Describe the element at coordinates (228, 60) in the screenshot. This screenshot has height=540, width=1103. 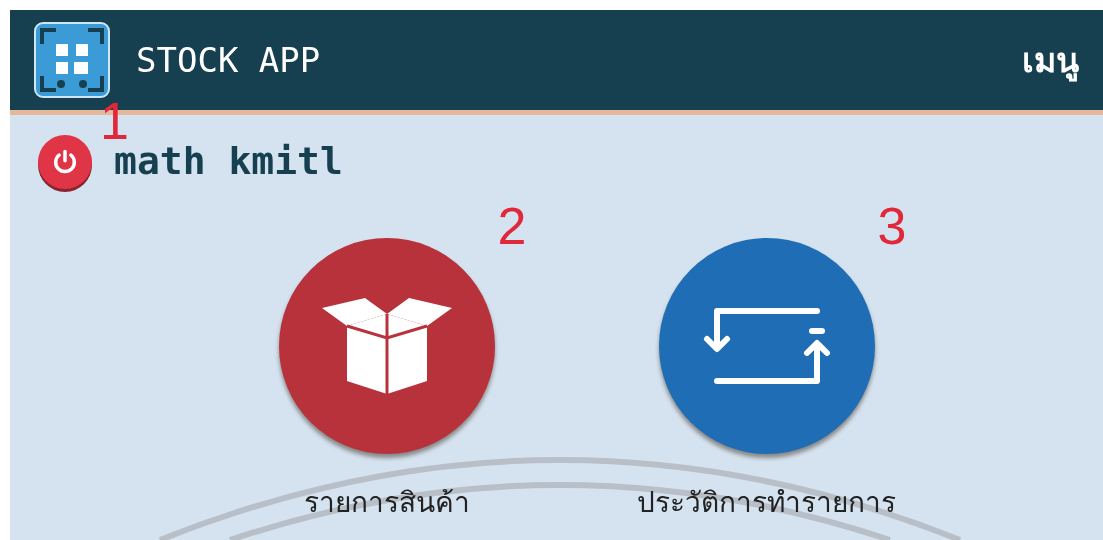
I see `app-title: STOCK APP` at that location.